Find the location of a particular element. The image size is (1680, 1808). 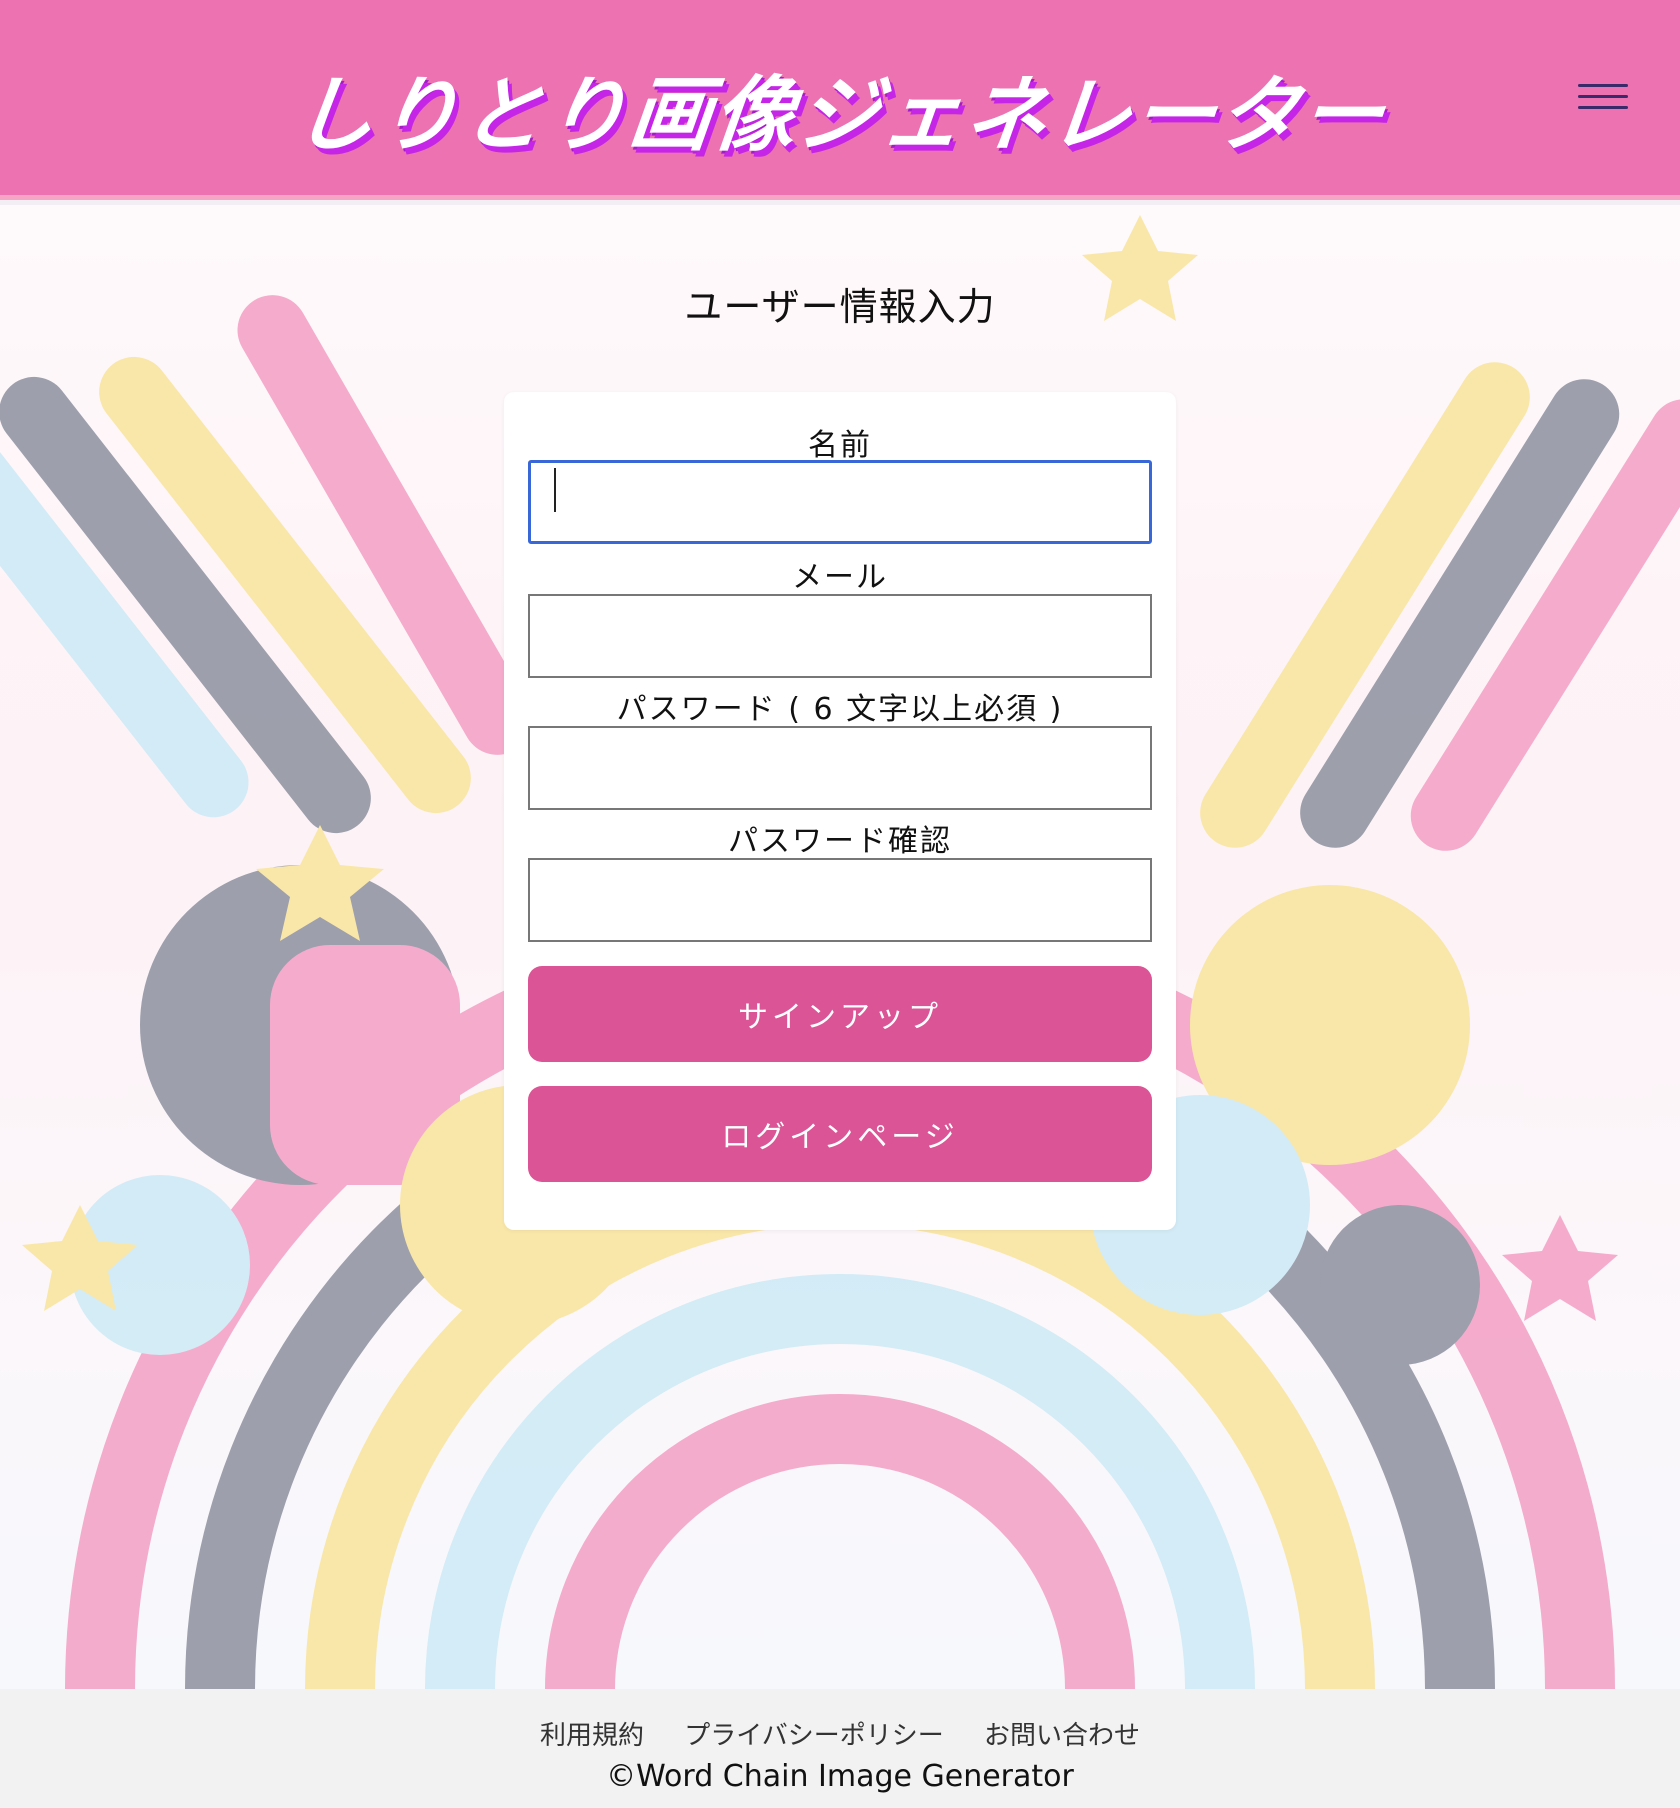

page-title: ユーザー情報入力 is located at coordinates (840, 307).